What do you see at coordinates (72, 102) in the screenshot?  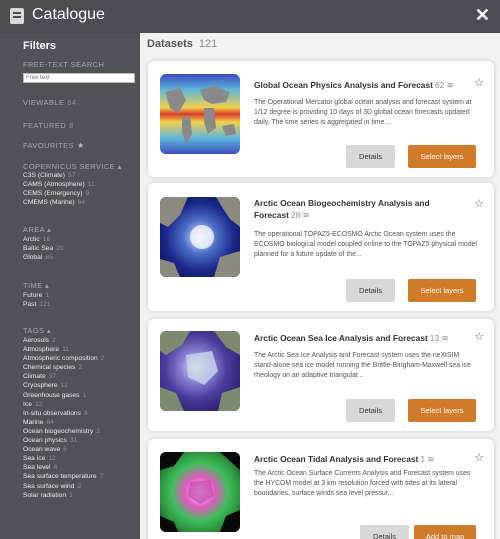 I see `filter-viewable-count: 64` at bounding box center [72, 102].